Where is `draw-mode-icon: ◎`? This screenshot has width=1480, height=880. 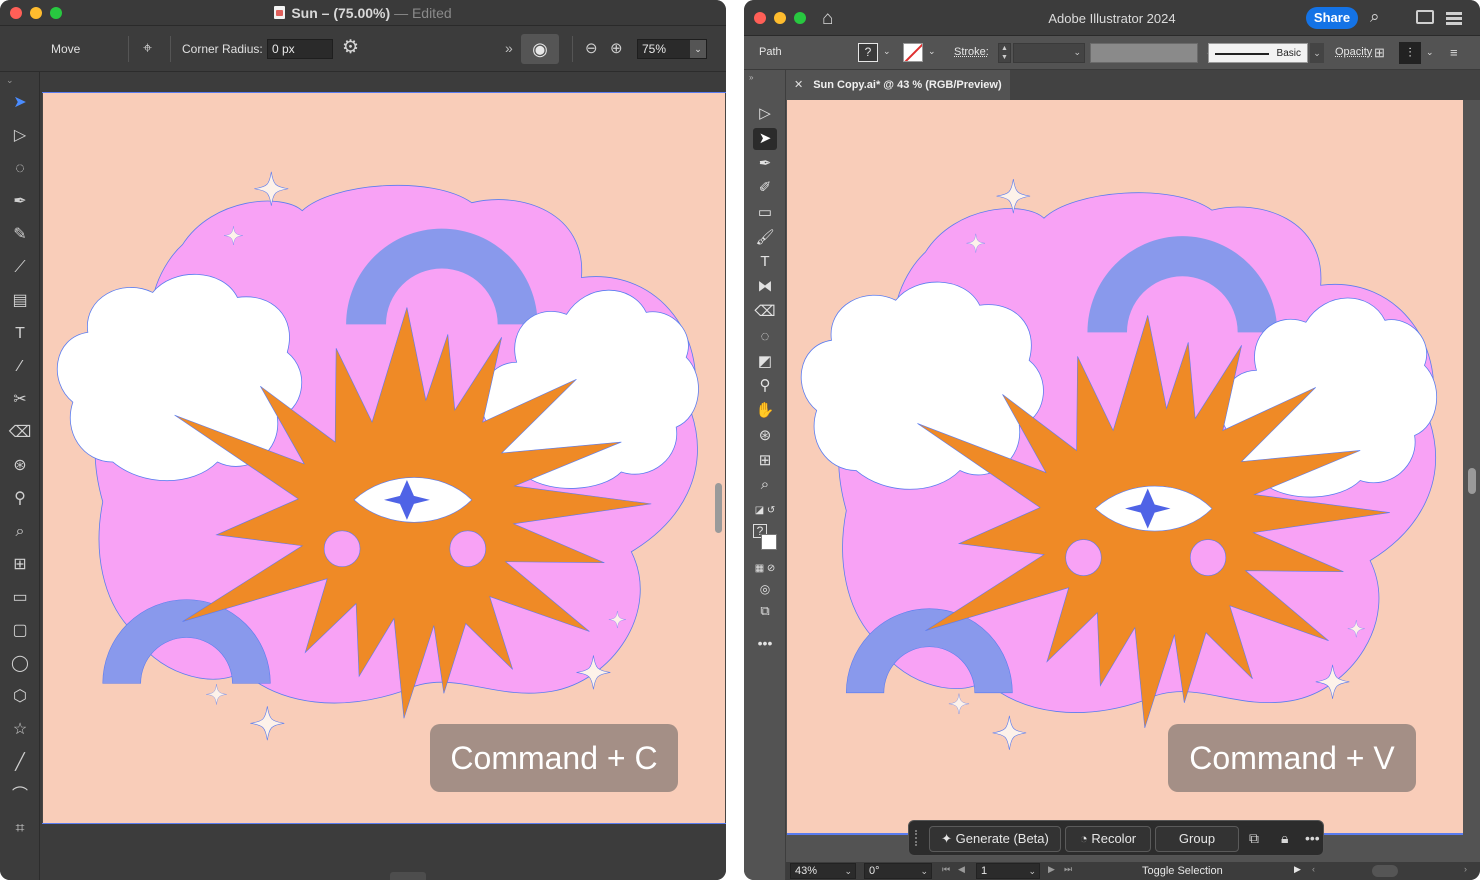 draw-mode-icon: ◎ is located at coordinates (765, 589).